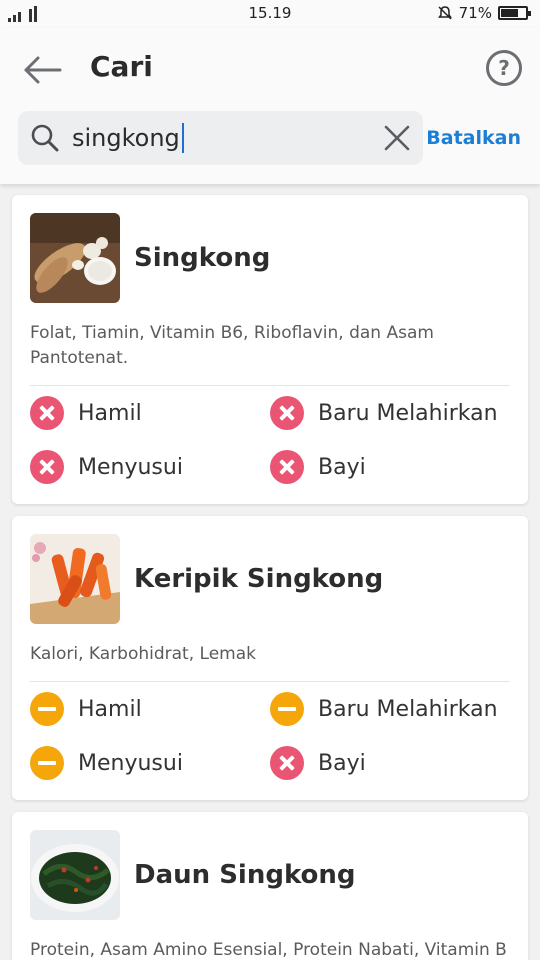 Image resolution: width=540 pixels, height=960 pixels. I want to click on page-title: Cari, so click(121, 66).